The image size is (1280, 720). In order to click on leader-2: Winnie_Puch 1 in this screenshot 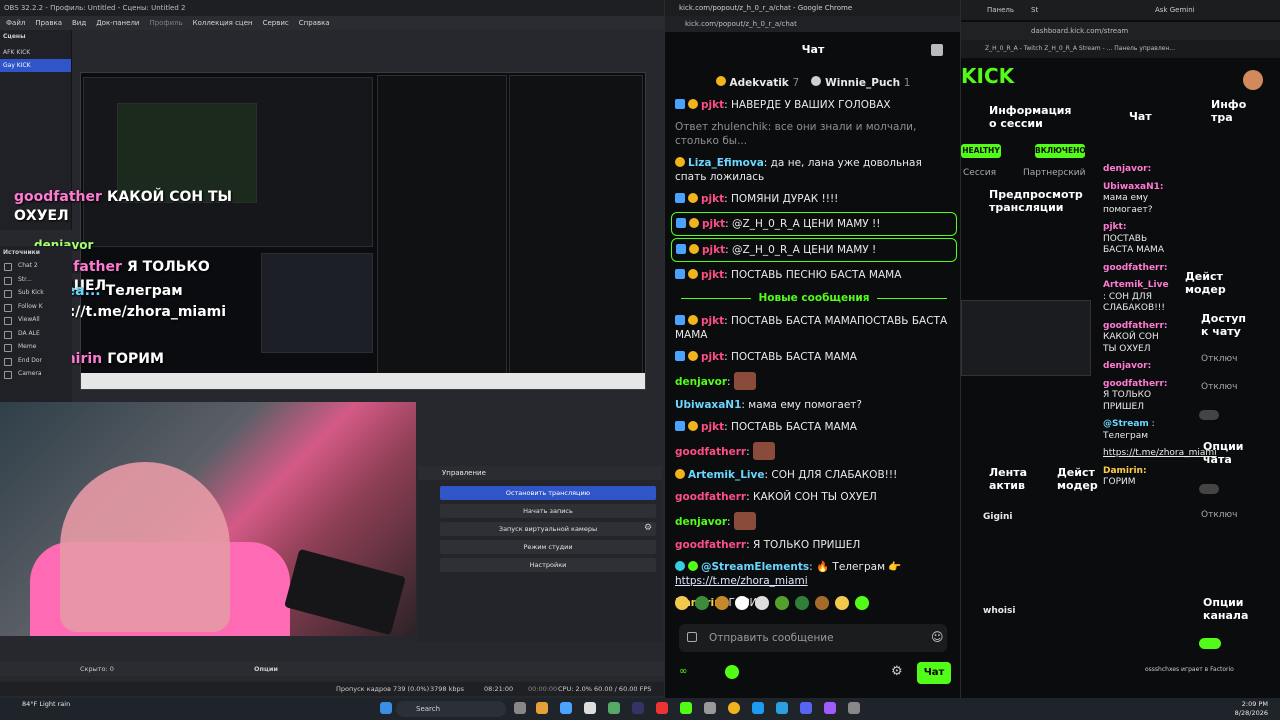, I will do `click(860, 82)`.